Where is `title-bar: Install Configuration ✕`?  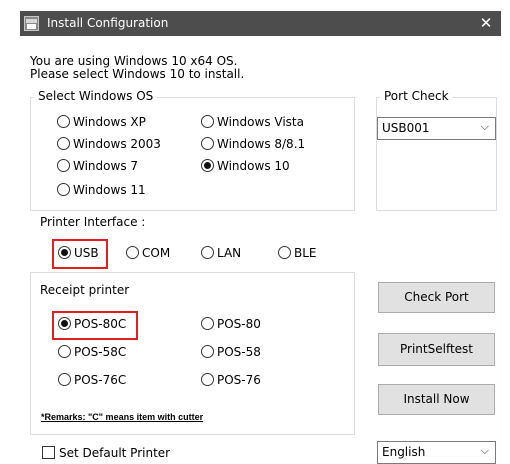
title-bar: Install Configuration ✕ is located at coordinates (260, 23).